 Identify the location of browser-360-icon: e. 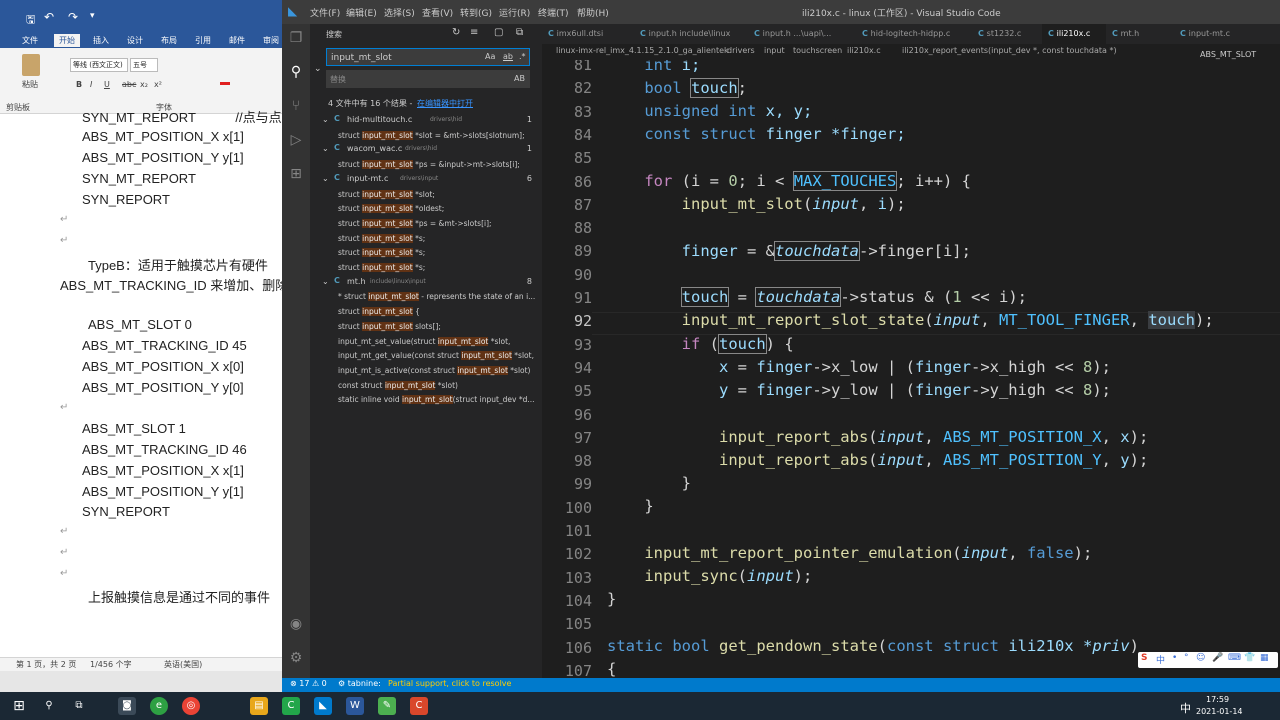
(159, 706).